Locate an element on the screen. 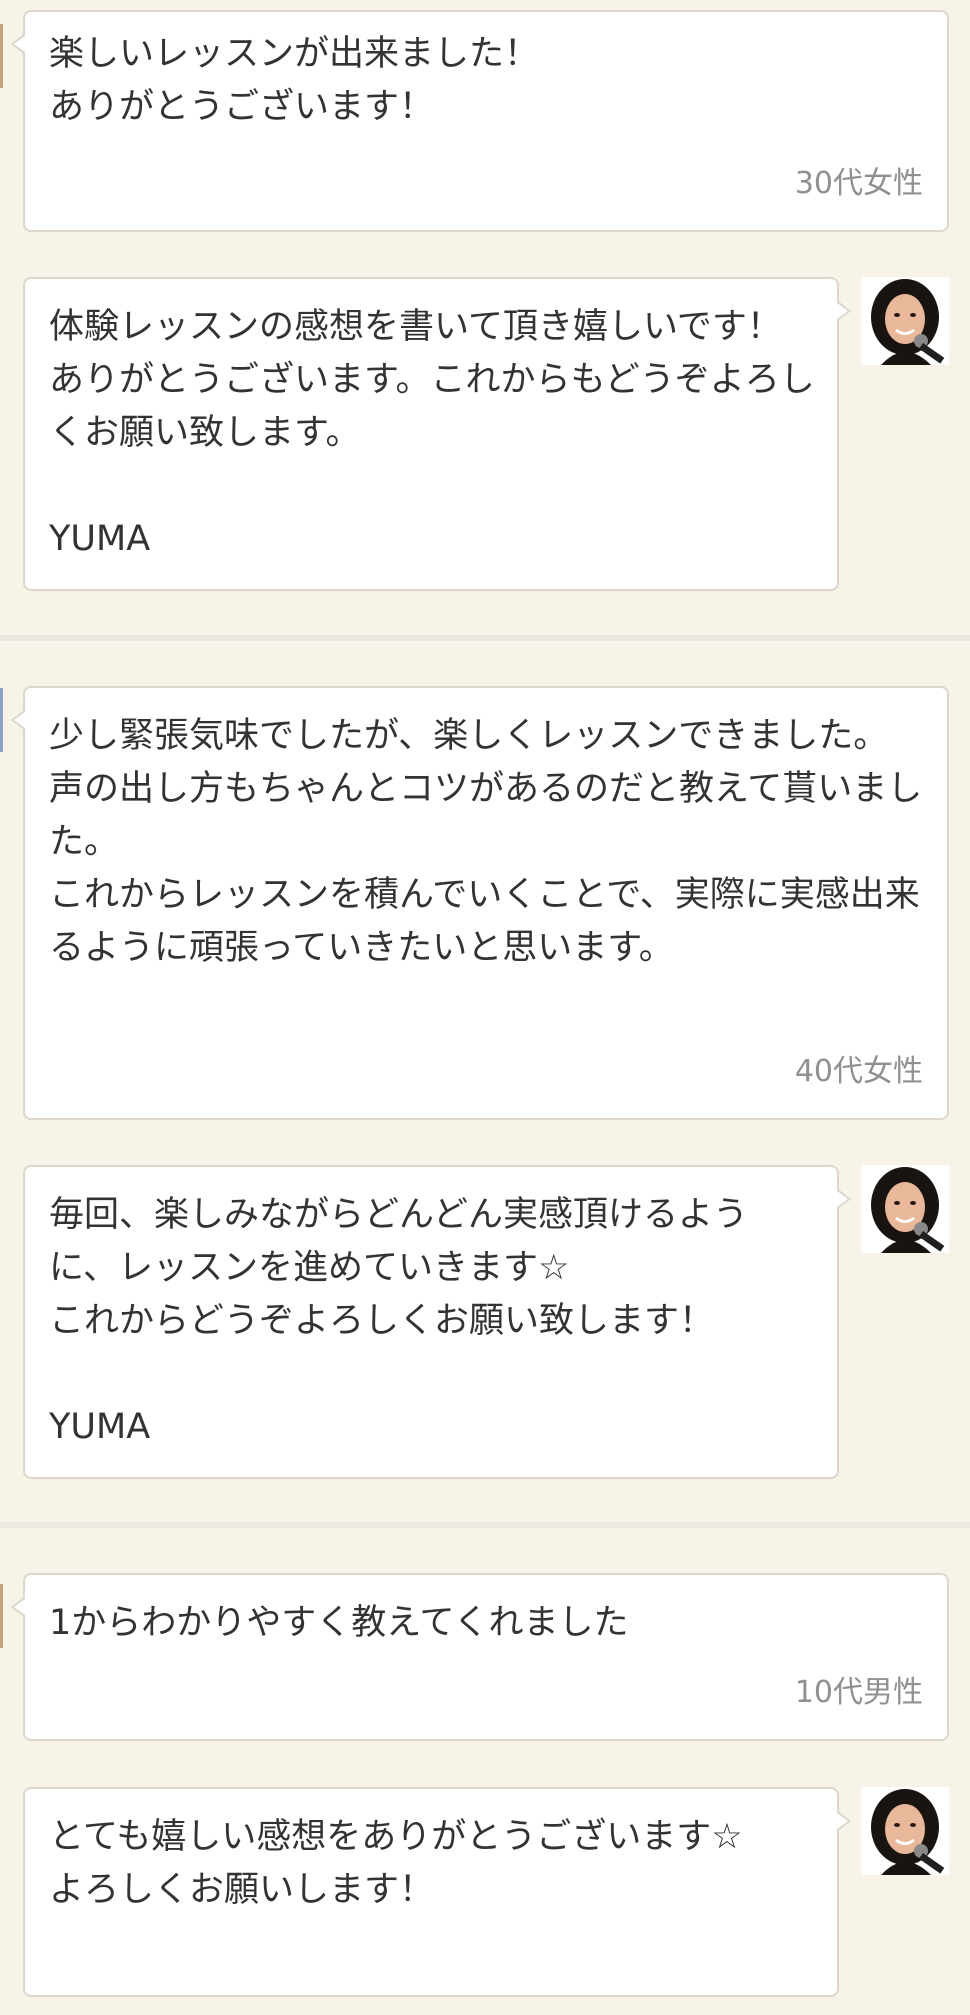 The width and height of the screenshot is (970, 2015). customer-age-gender: 30代女性 is located at coordinates (858, 183).